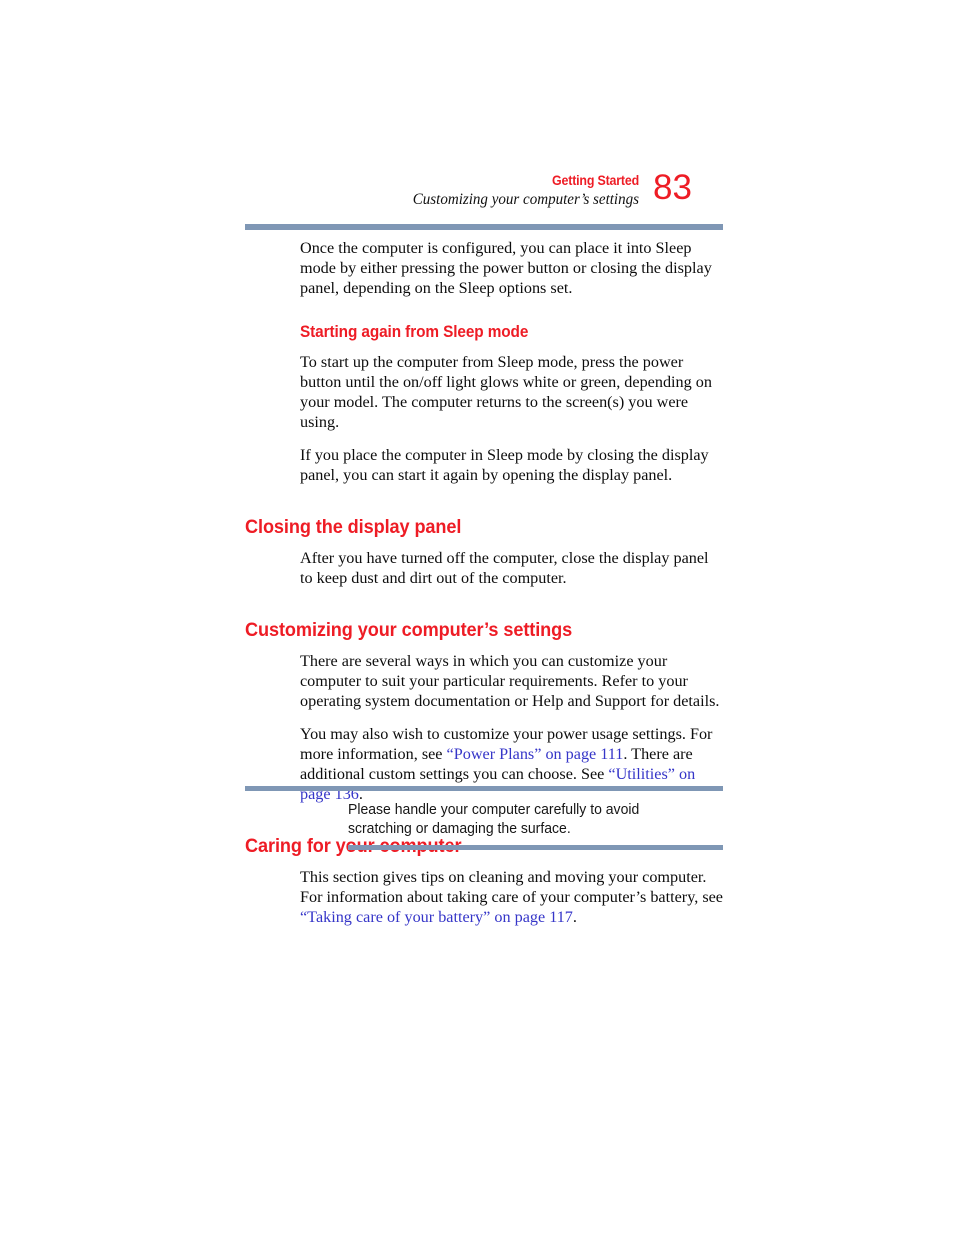 The image size is (954, 1235). I want to click on header-divider-rule, so click(484, 227).